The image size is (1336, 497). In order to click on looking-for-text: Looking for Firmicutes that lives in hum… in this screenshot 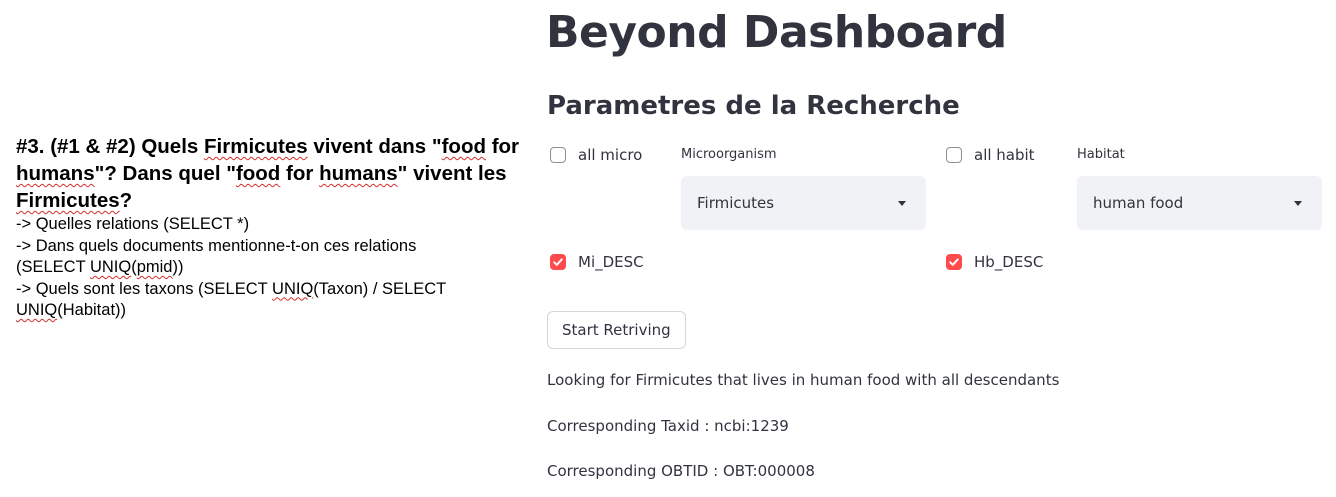, I will do `click(803, 380)`.